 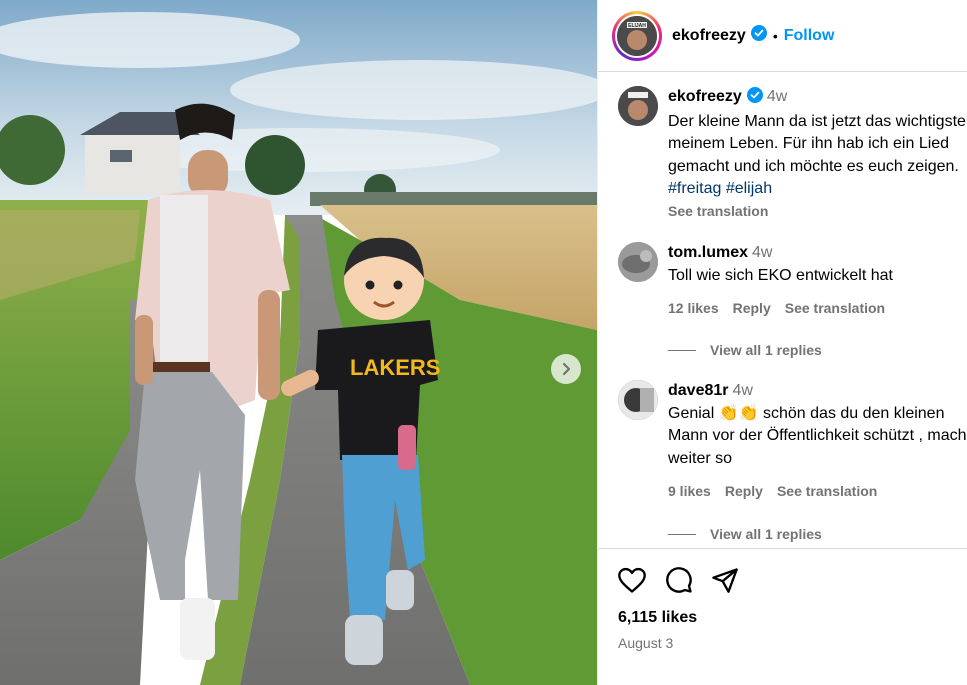 What do you see at coordinates (782, 616) in the screenshot?
I see `post-actions: 6,115 likes August 3` at bounding box center [782, 616].